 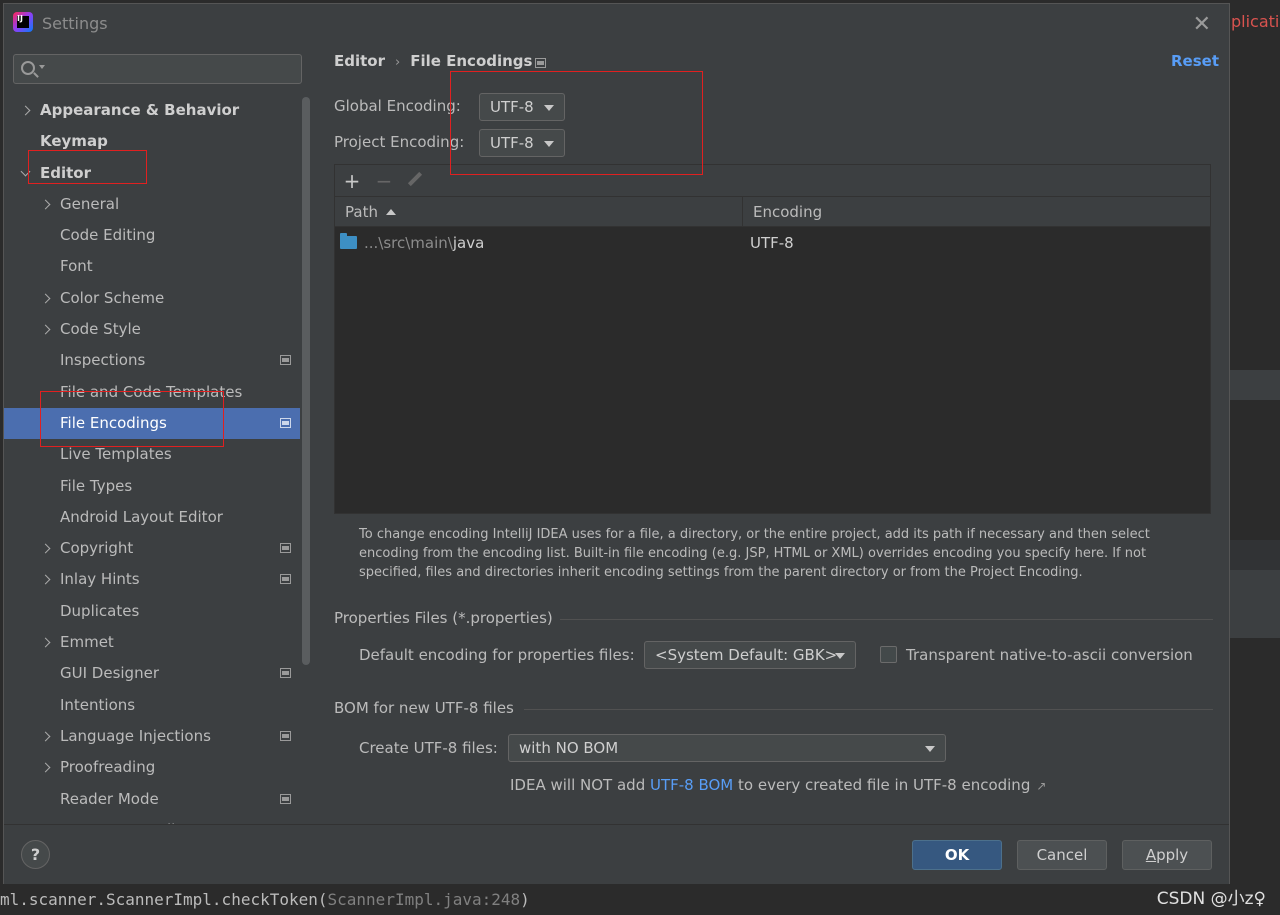 I want to click on sidebar-item-label: Language Injections, so click(x=135, y=735).